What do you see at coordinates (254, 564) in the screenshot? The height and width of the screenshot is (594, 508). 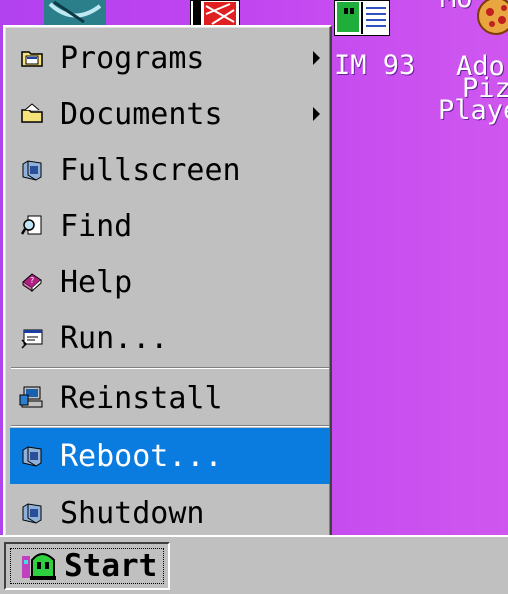 I see `taskbar: Start` at bounding box center [254, 564].